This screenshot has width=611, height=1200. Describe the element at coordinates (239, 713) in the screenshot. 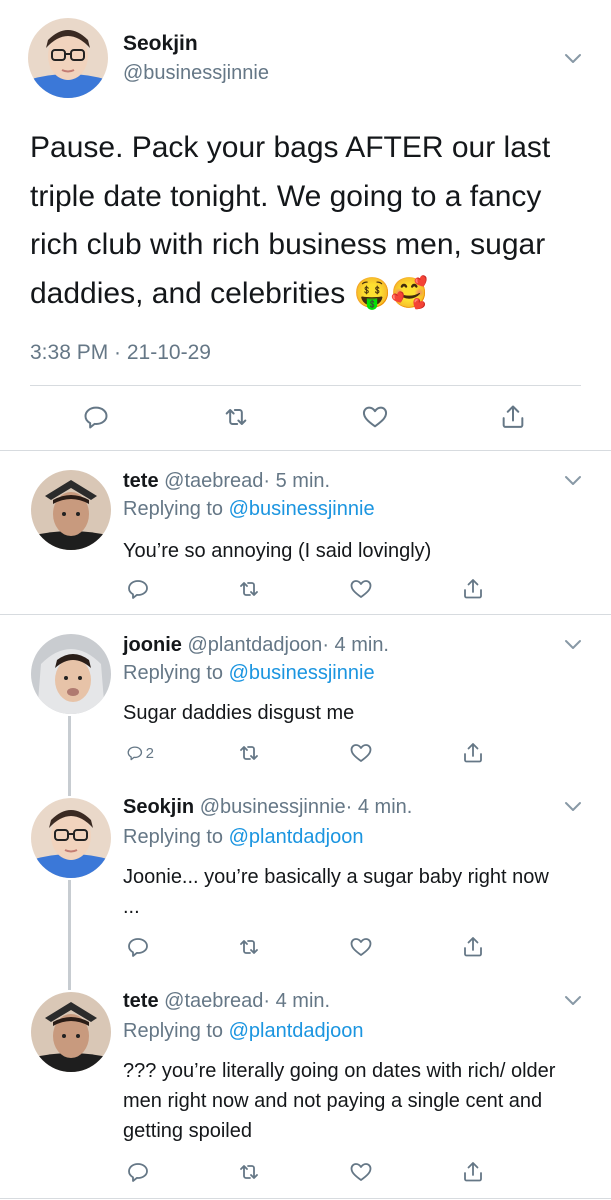

I see `reply-text: Sugar daddies disgust me` at that location.